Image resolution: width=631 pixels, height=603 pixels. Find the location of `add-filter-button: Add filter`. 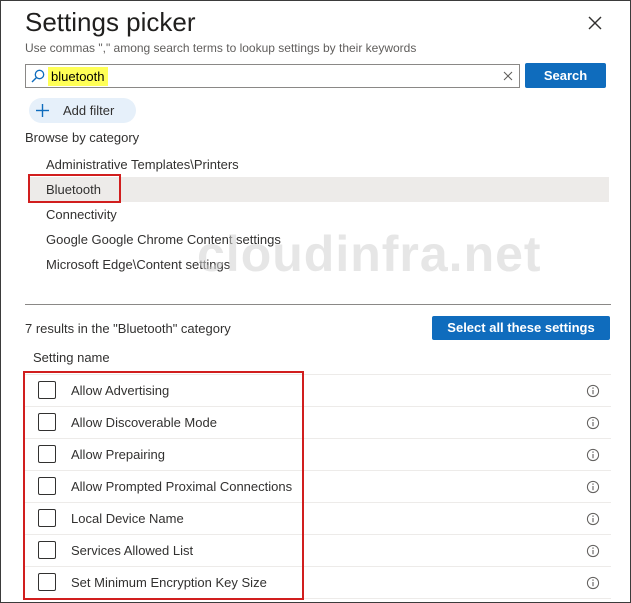

add-filter-button: Add filter is located at coordinates (82, 110).